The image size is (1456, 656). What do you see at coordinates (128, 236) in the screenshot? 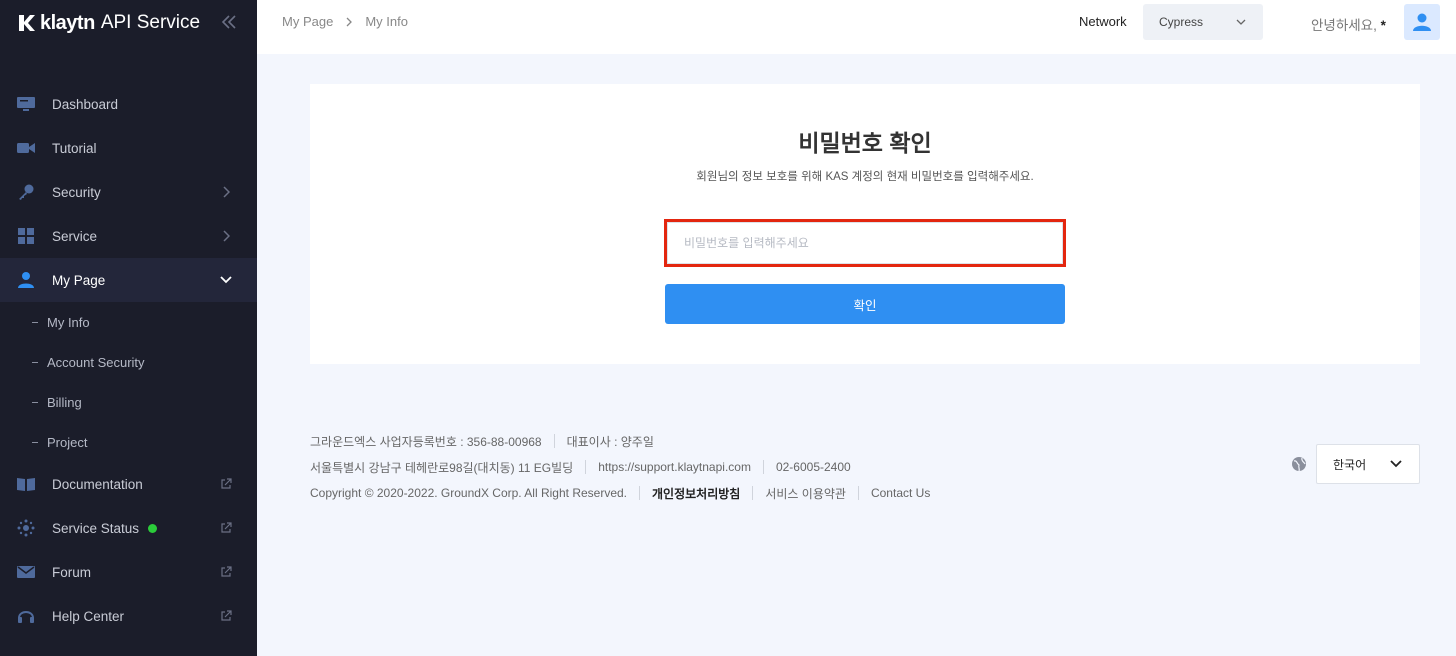
I see `sidebar-item-service: Service` at bounding box center [128, 236].